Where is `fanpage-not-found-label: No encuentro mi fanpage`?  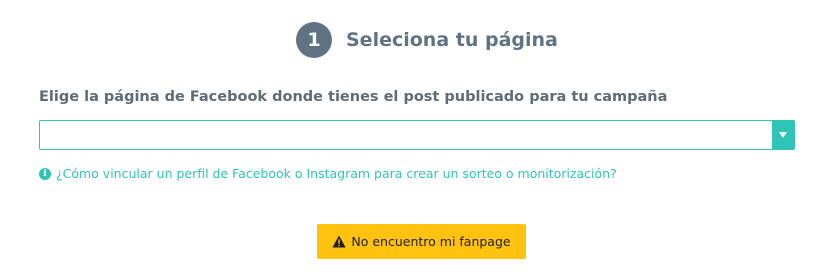
fanpage-not-found-label: No encuentro mi fanpage is located at coordinates (431, 241).